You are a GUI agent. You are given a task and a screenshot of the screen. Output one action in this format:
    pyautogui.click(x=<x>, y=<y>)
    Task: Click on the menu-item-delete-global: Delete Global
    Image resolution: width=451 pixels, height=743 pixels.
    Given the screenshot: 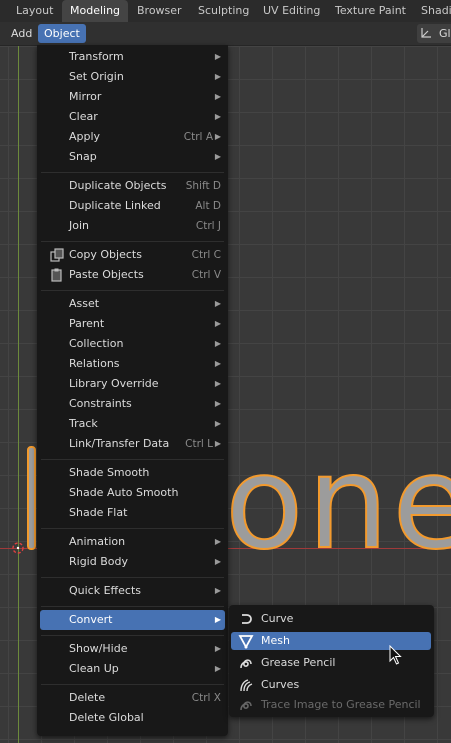 What is the action you would take?
    pyautogui.click(x=132, y=718)
    